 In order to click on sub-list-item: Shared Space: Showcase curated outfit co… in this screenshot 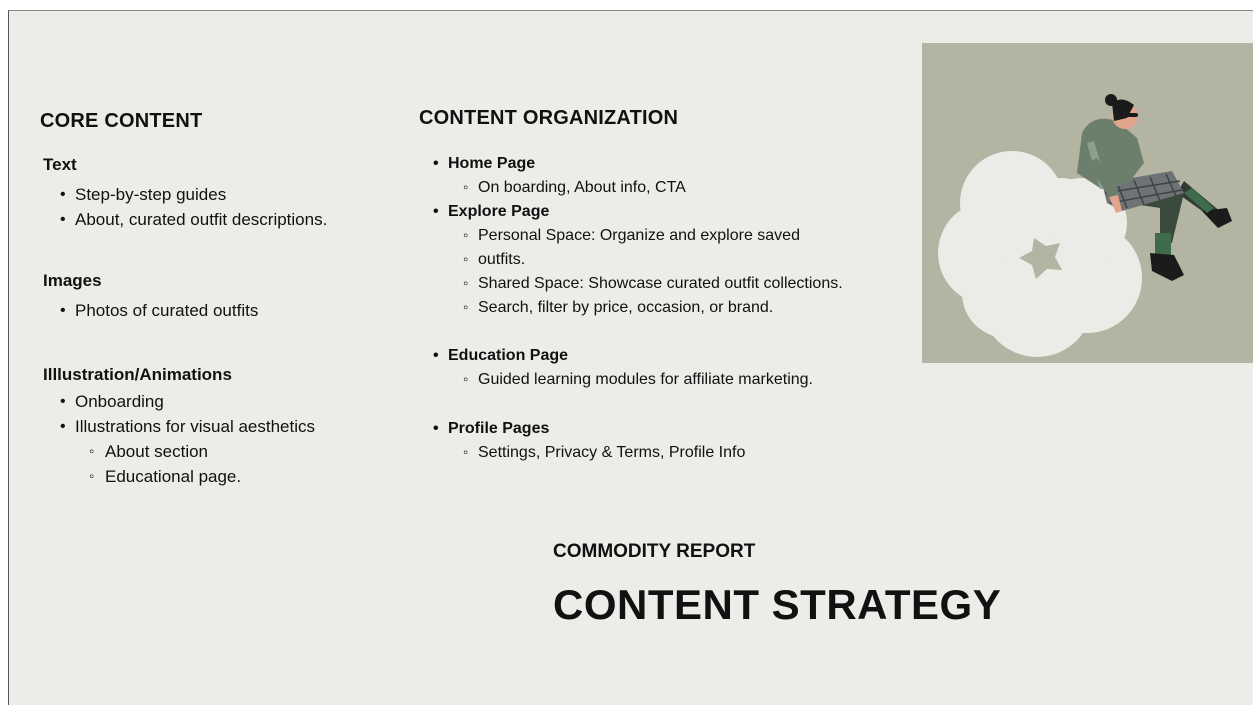, I will do `click(659, 284)`.